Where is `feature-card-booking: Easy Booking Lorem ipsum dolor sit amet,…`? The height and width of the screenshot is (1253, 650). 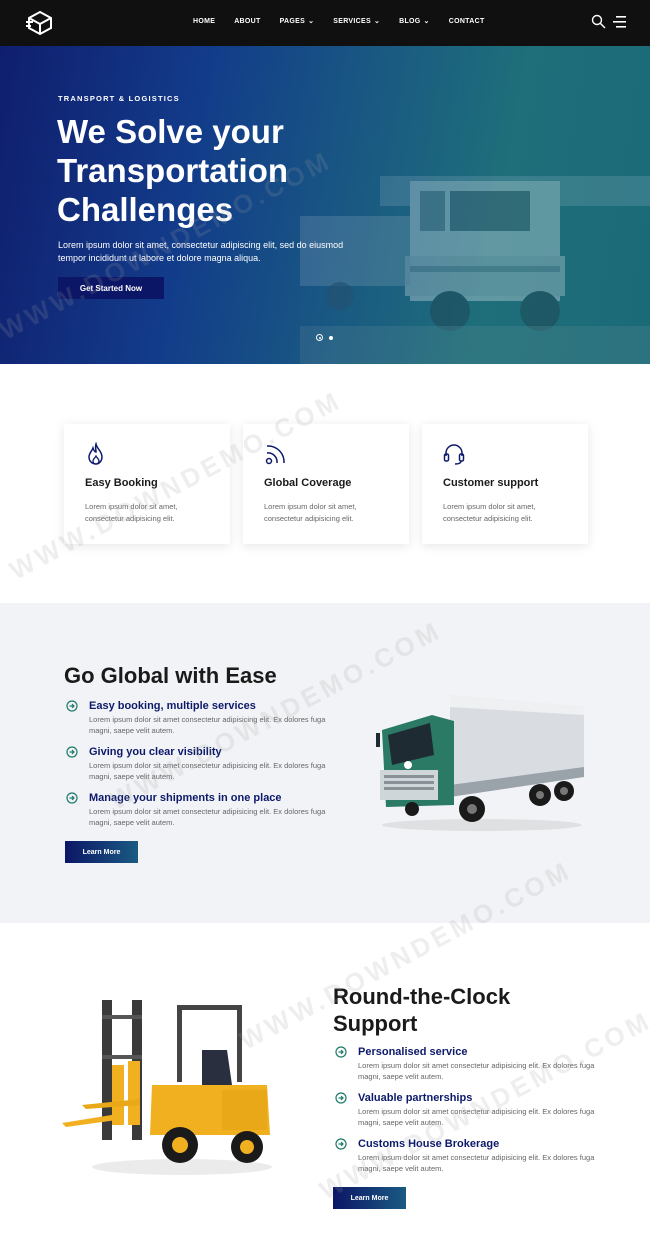
feature-card-booking: Easy Booking Lorem ipsum dolor sit amet,… is located at coordinates (147, 484).